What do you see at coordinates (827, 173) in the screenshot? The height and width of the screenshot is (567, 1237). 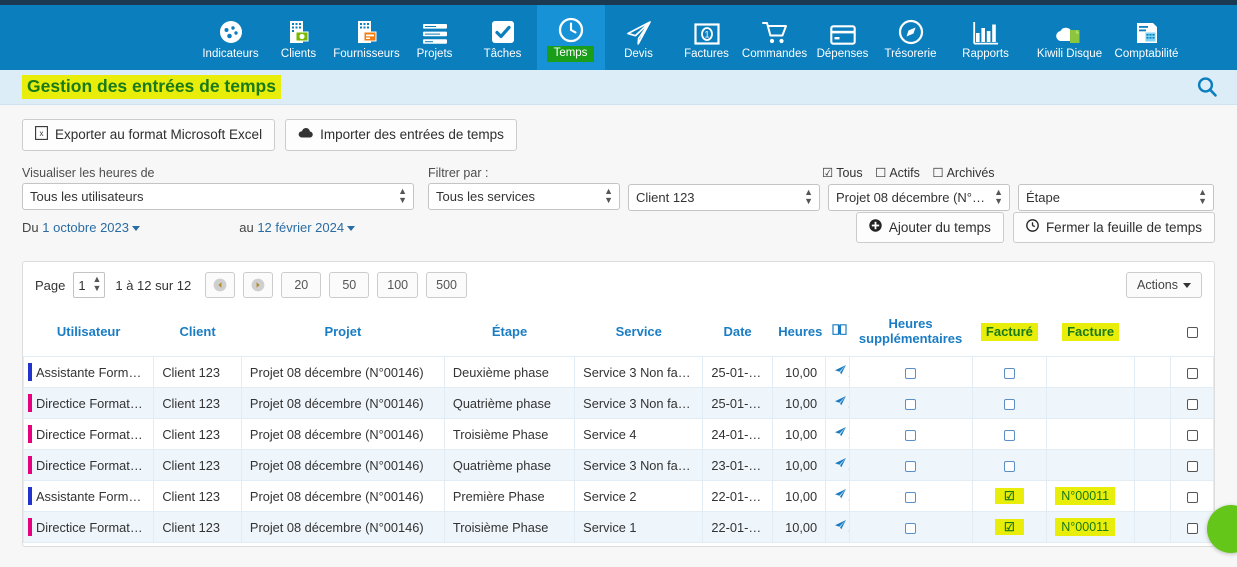 I see `status-all-checkbox: ☑` at bounding box center [827, 173].